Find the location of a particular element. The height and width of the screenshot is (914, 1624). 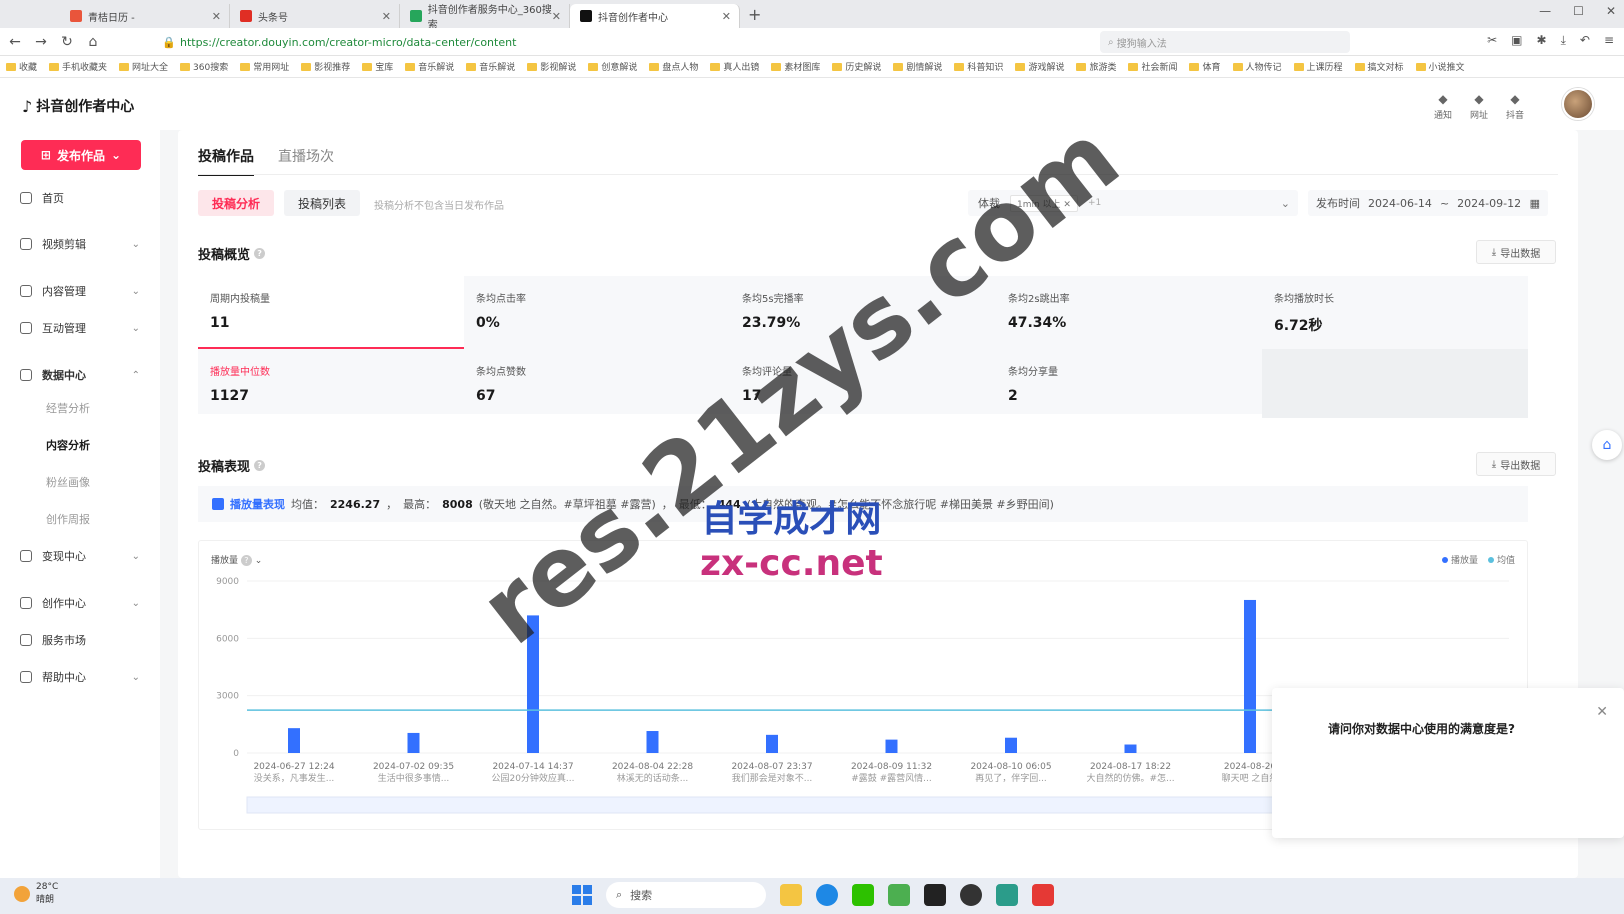

media-app-icon is located at coordinates (971, 895).